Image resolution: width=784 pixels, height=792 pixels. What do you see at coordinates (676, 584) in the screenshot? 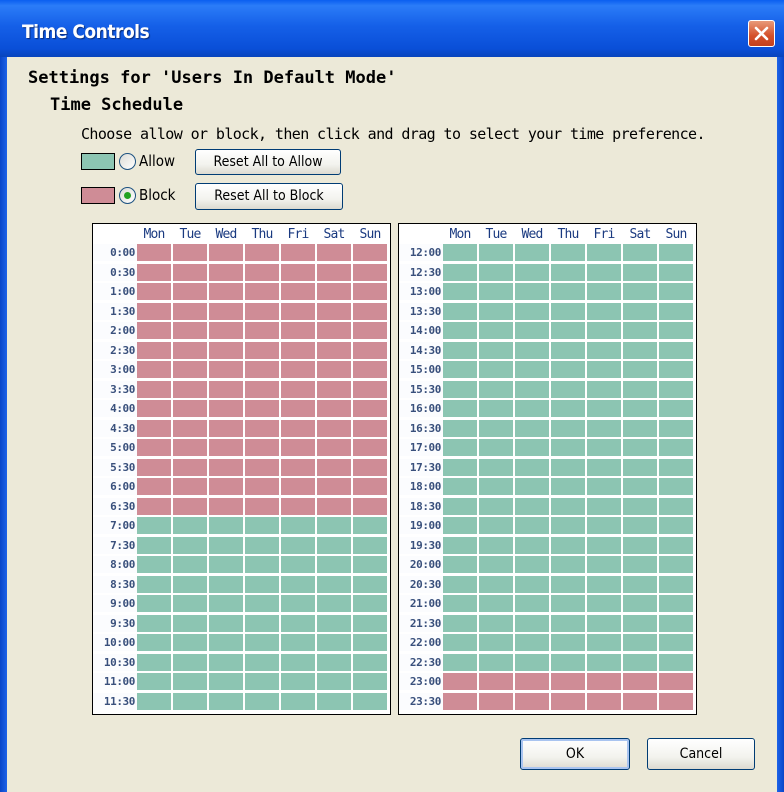
I see `time-slot-sun-2030` at bounding box center [676, 584].